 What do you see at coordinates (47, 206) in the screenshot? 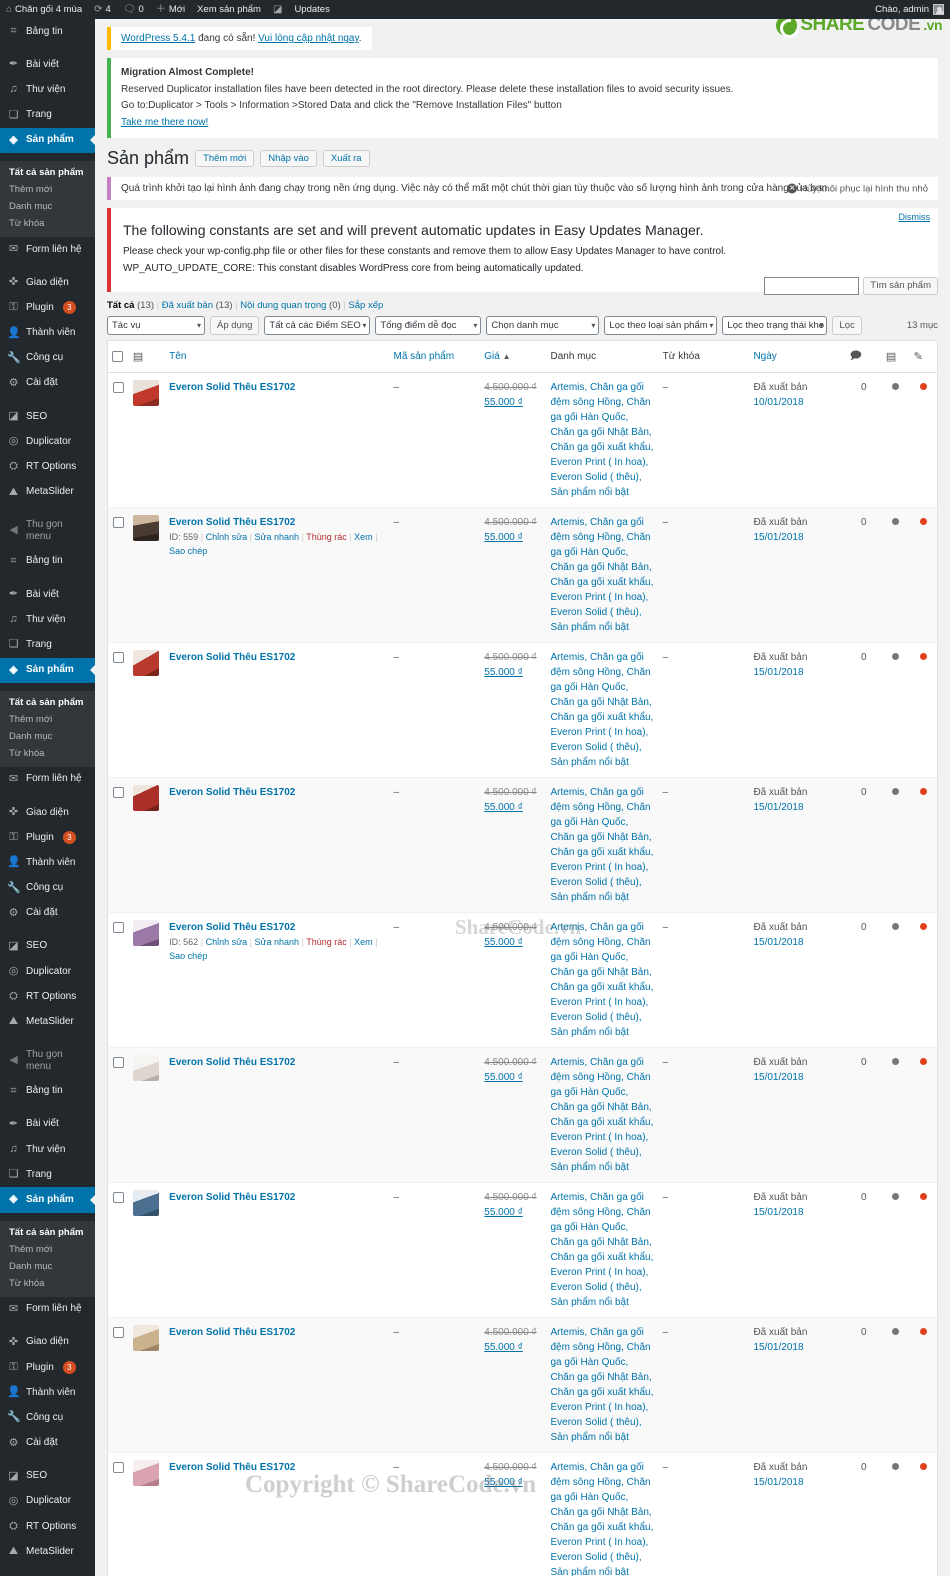
I see `submenu-item-danh-mục: Danh mục` at bounding box center [47, 206].